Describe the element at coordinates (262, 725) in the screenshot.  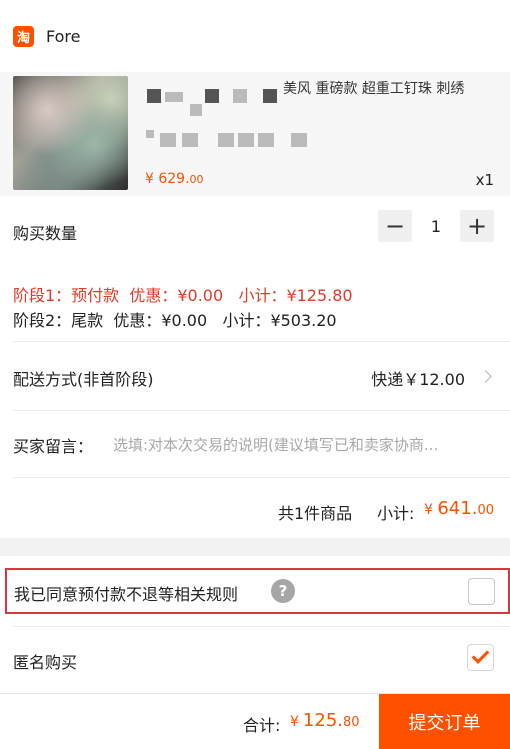
I see `total-label: 合计:` at that location.